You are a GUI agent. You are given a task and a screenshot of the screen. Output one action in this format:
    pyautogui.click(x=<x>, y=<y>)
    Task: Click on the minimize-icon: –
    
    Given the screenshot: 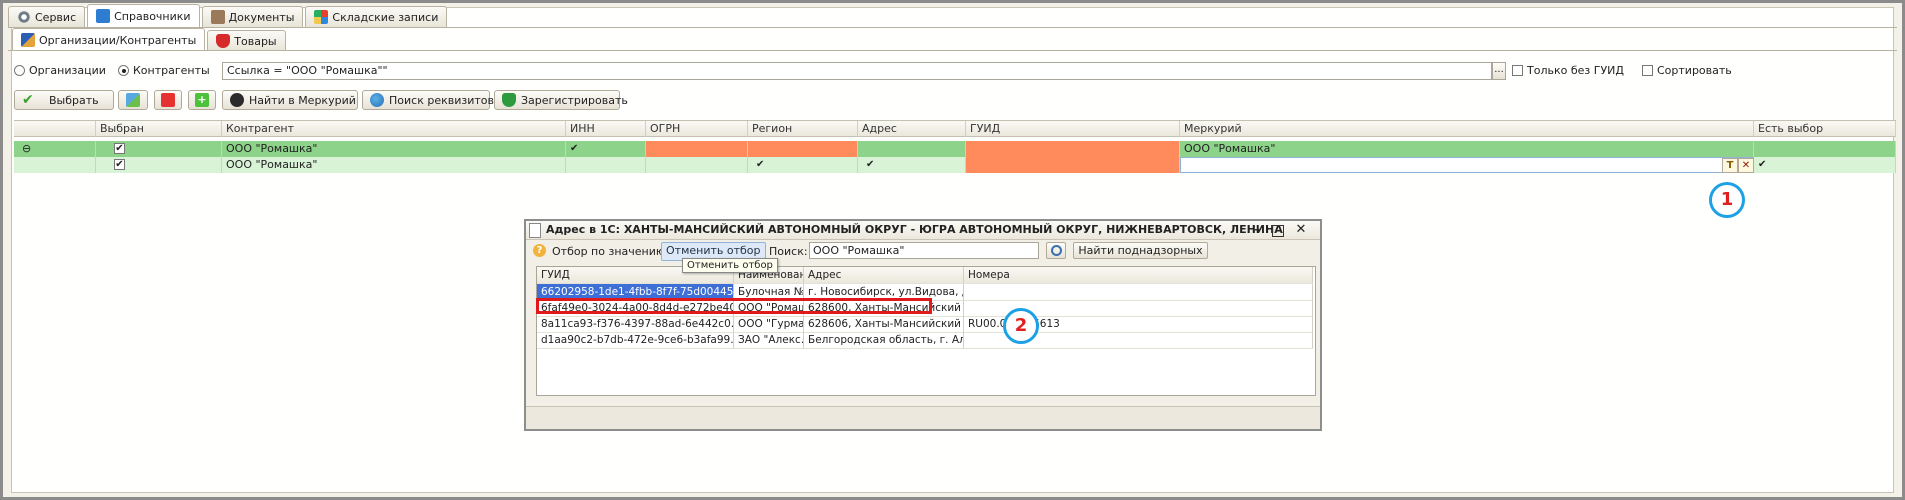 What is the action you would take?
    pyautogui.click(x=1257, y=230)
    